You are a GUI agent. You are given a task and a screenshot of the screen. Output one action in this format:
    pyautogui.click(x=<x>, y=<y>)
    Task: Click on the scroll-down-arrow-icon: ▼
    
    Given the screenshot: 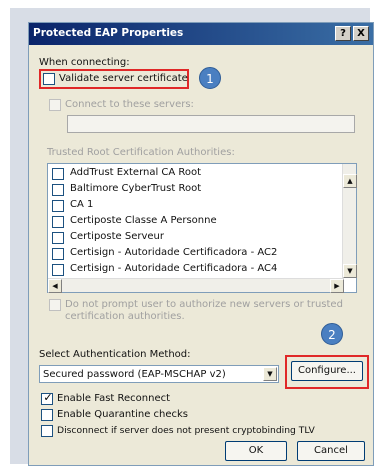 What is the action you would take?
    pyautogui.click(x=350, y=271)
    